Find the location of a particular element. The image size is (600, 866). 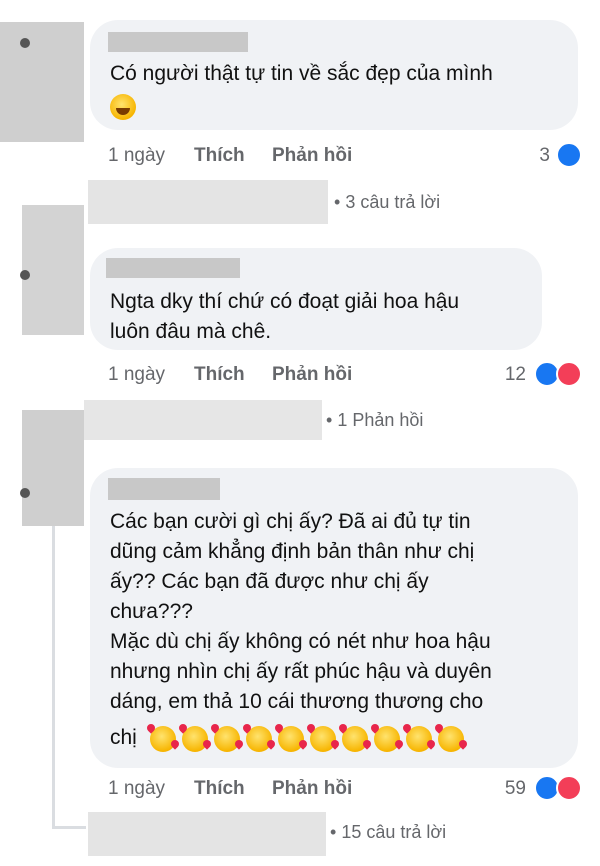

view-replies-link: • 1 Phản hồi is located at coordinates (374, 420).